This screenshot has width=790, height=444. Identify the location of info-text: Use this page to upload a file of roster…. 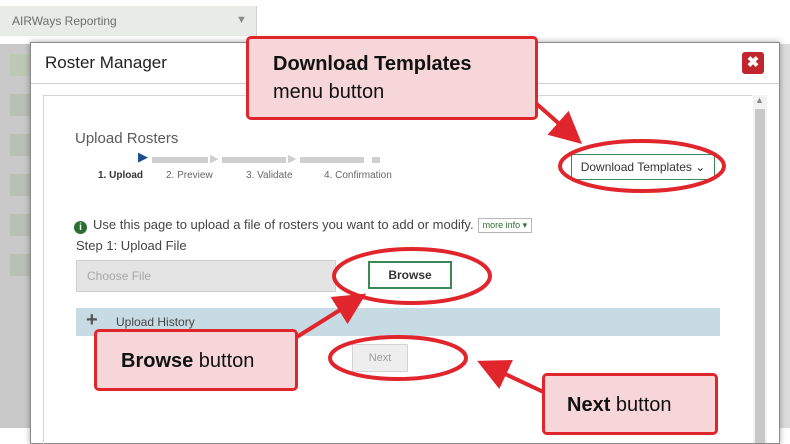
(283, 224).